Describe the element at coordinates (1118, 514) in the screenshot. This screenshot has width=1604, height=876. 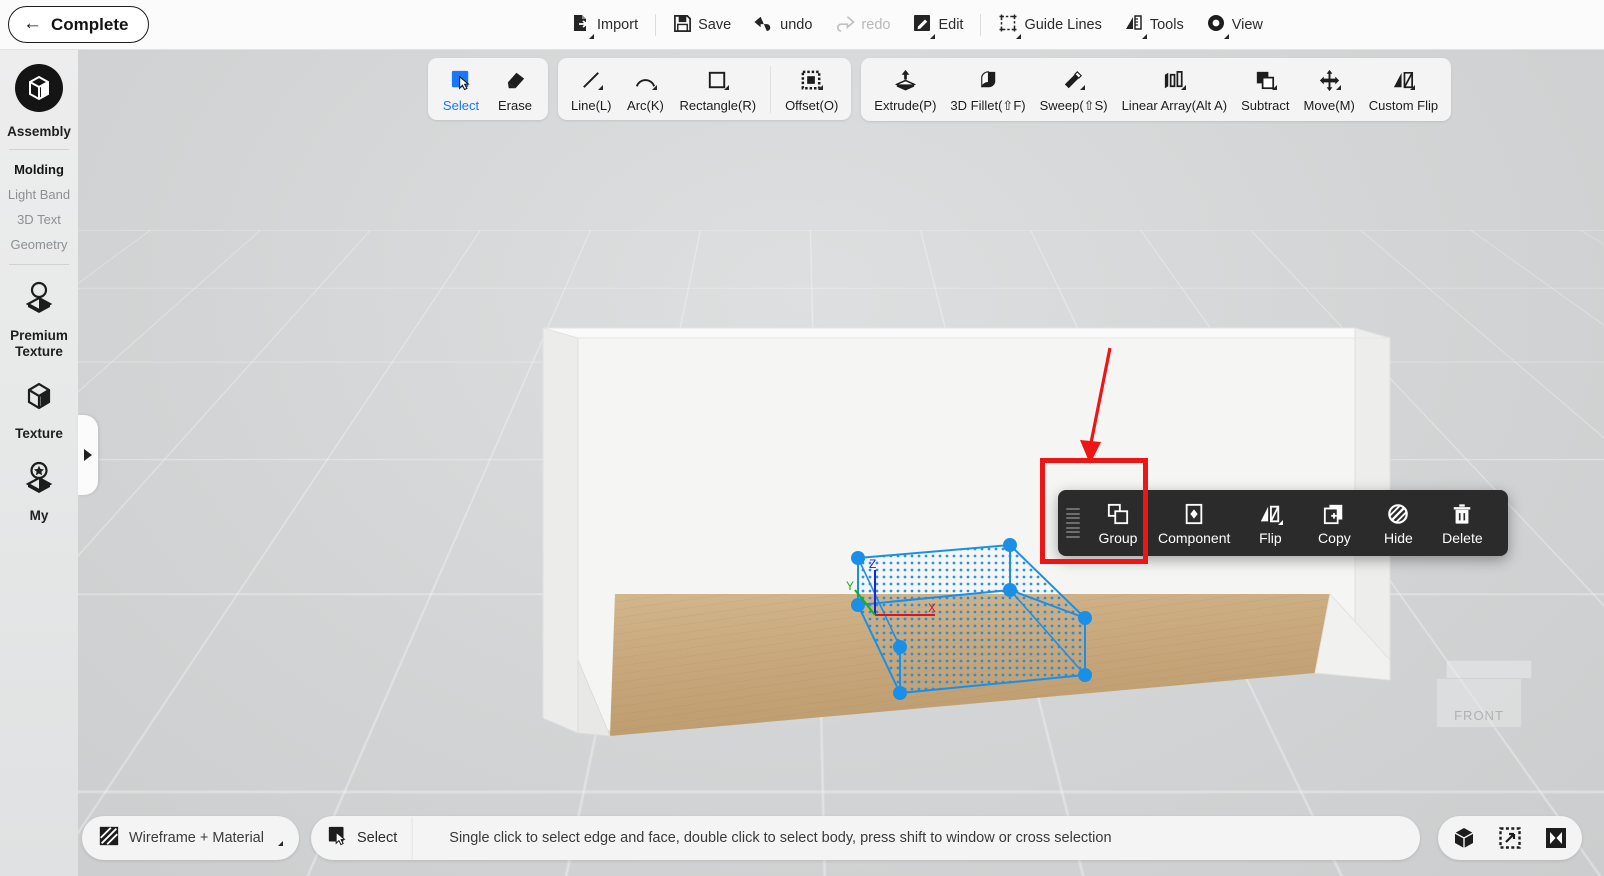
I see `group-icon` at that location.